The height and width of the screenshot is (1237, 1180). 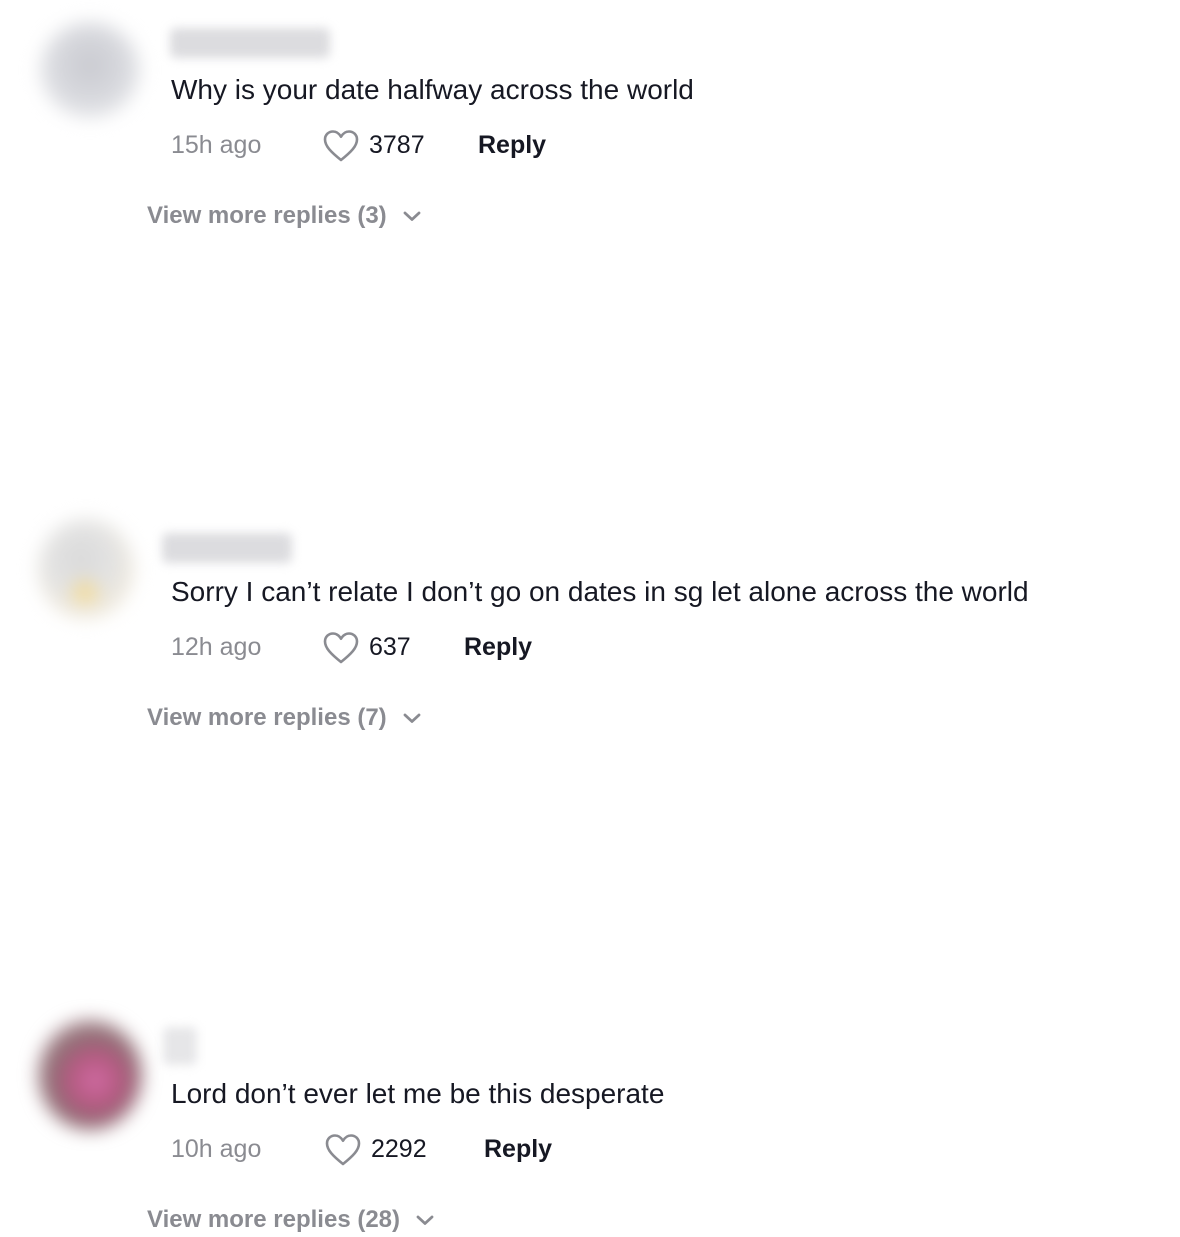 I want to click on comment-time: 10h ago, so click(x=216, y=1149).